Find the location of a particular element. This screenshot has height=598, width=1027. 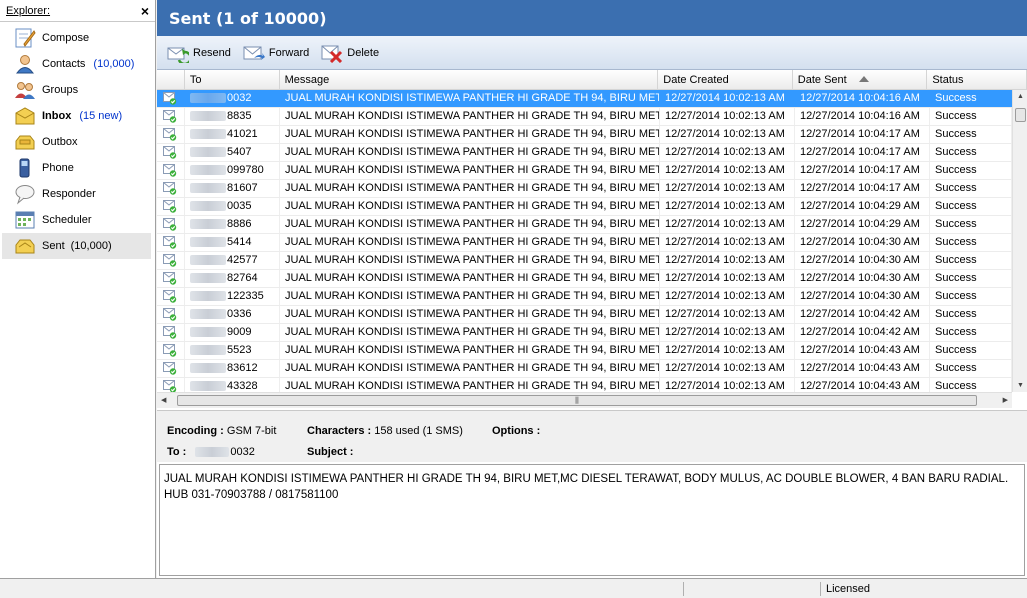

delete-button: Delete is located at coordinates (350, 53).